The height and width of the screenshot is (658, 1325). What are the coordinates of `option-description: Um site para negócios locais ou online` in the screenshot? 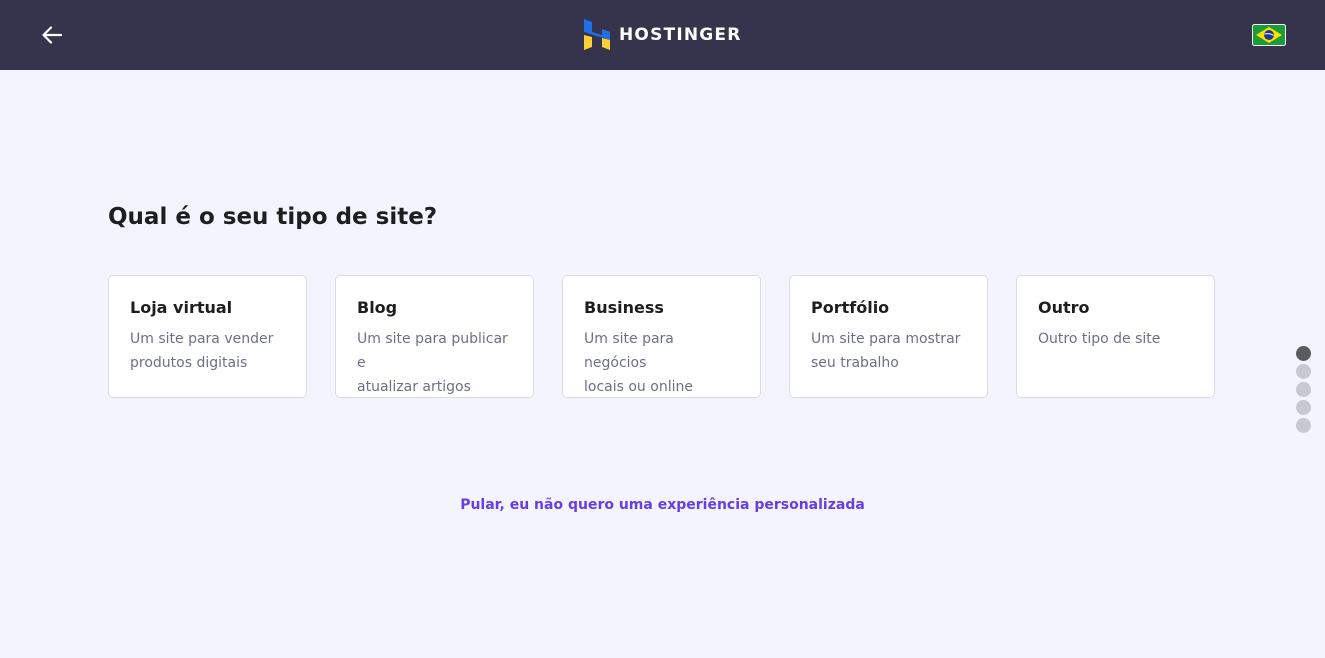 It's located at (662, 363).